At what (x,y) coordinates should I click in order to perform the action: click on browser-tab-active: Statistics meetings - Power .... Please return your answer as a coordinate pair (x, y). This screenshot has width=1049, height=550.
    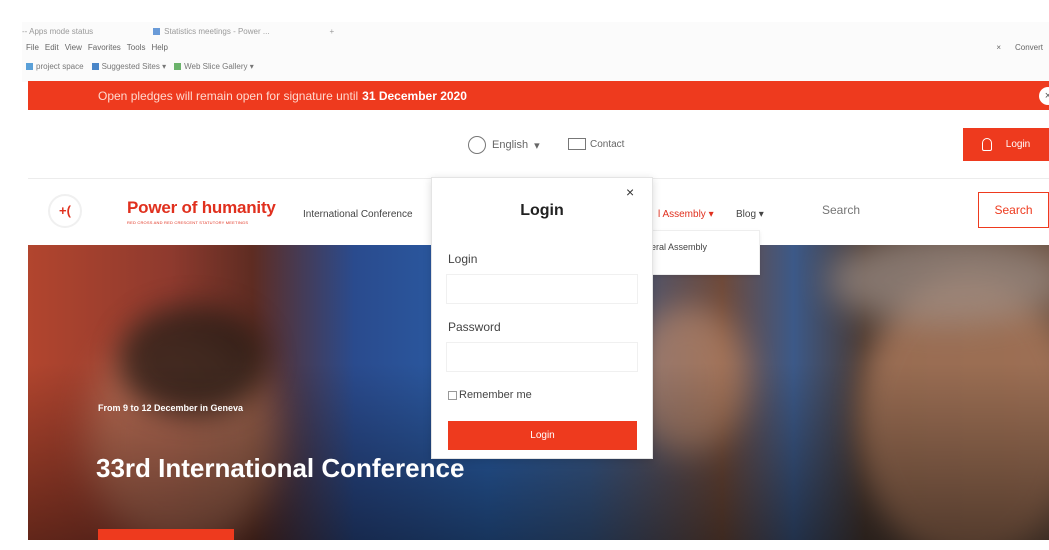
    Looking at the image, I should click on (211, 31).